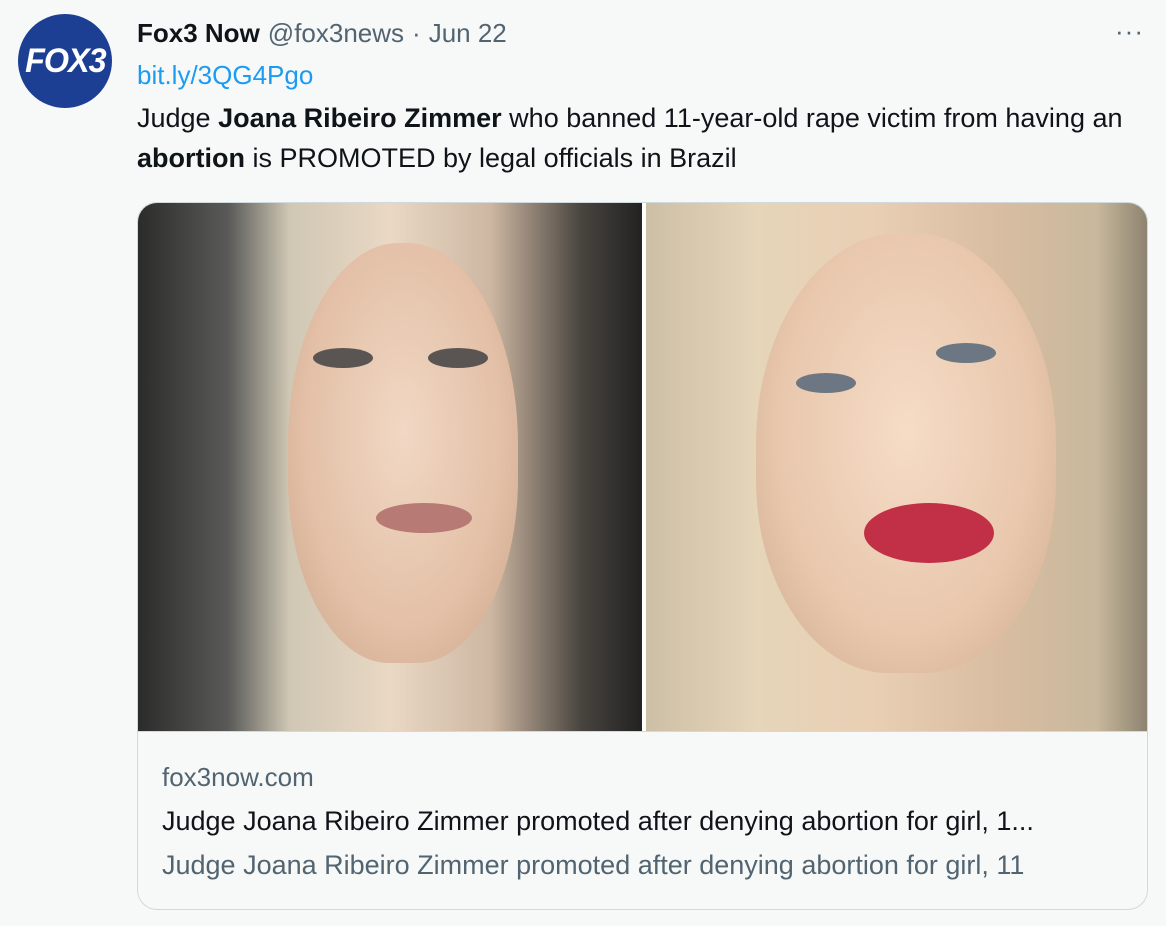  What do you see at coordinates (360, 118) in the screenshot?
I see `tweet-text-bold: Joana Ribeiro Zimmer` at bounding box center [360, 118].